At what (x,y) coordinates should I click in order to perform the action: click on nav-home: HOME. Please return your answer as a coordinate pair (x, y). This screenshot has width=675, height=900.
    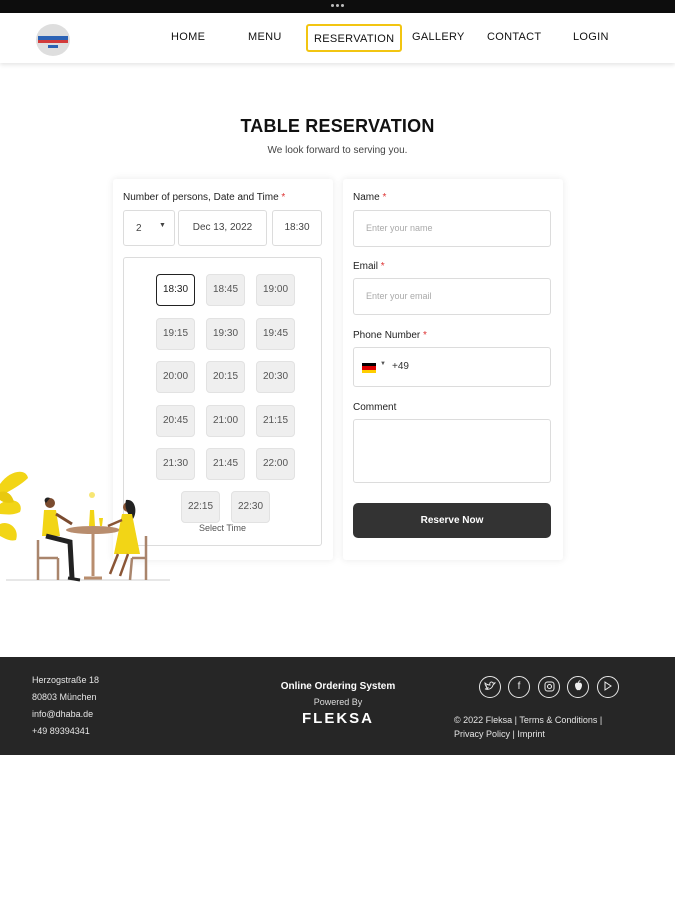
    Looking at the image, I should click on (188, 39).